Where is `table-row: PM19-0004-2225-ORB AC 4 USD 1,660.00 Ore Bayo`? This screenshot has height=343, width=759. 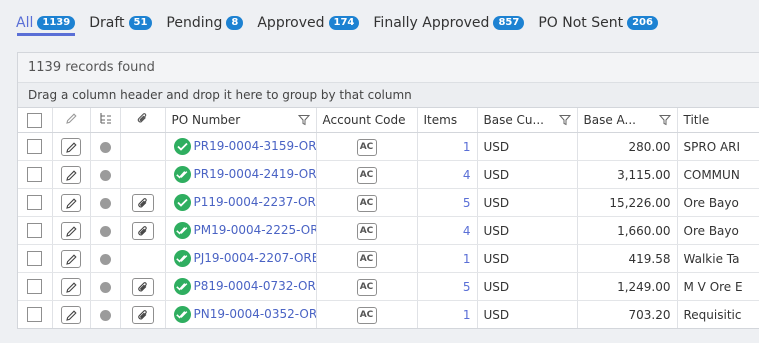 table-row: PM19-0004-2225-ORB AC 4 USD 1,660.00 Ore Bayo is located at coordinates (388, 230).